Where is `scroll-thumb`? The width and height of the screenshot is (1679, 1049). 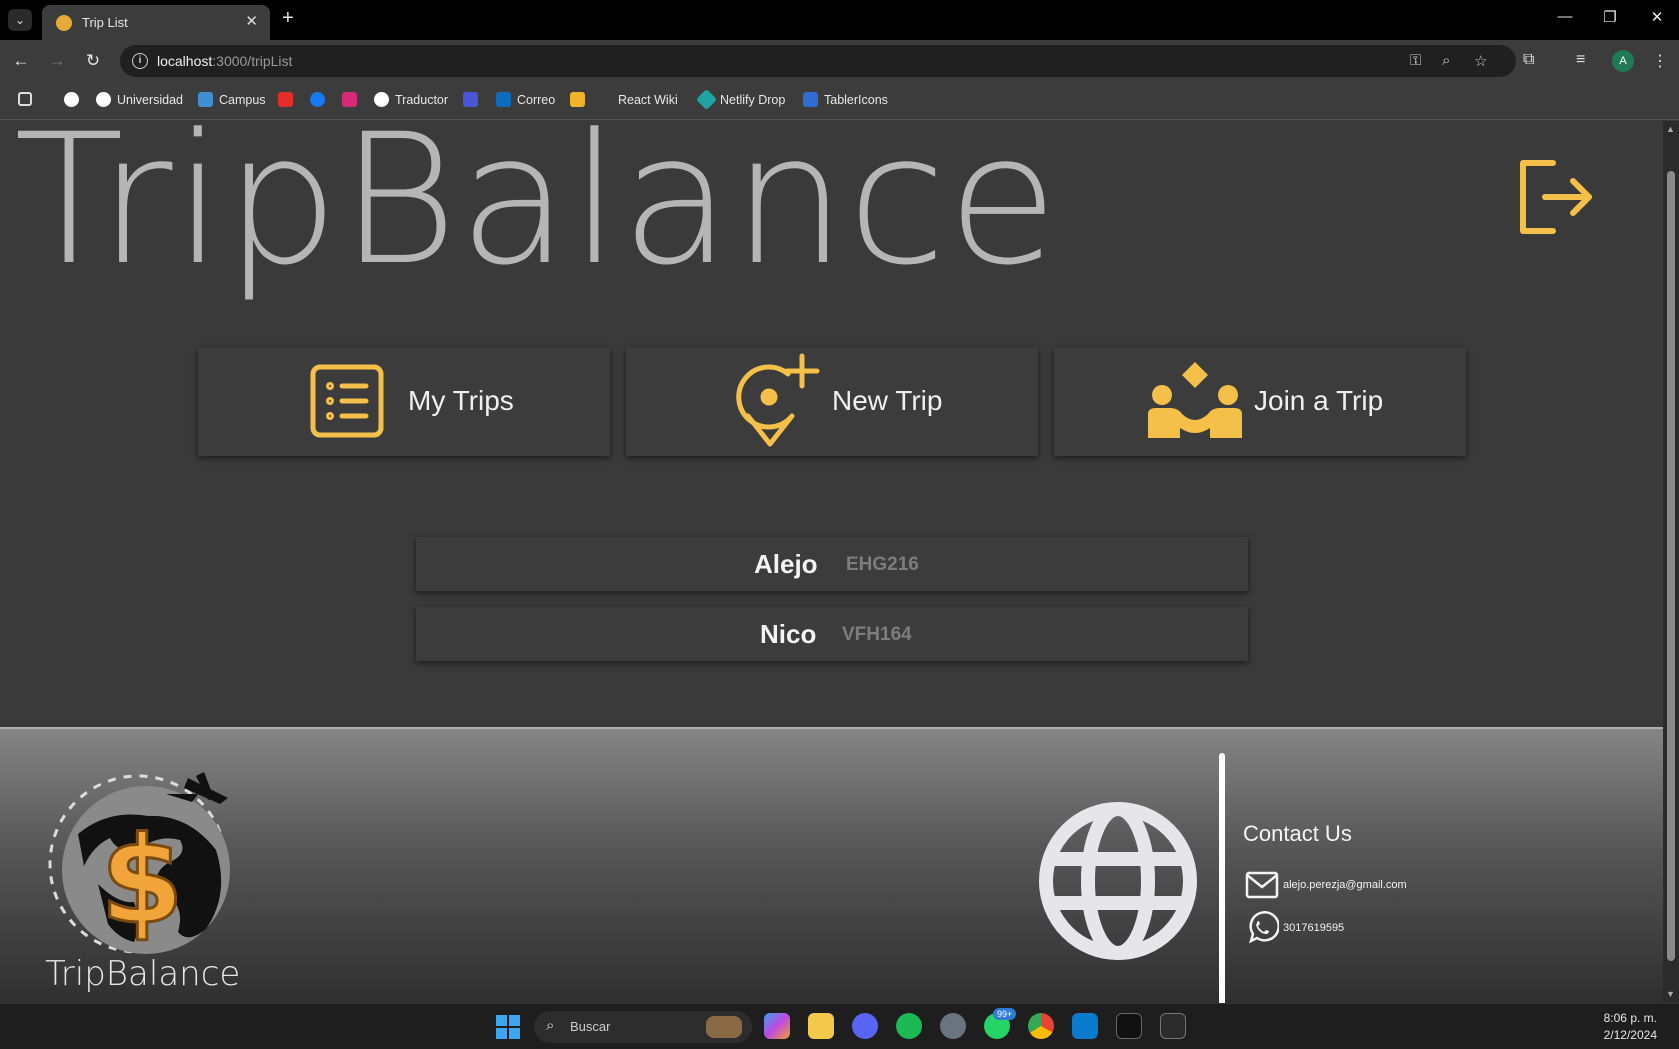 scroll-thumb is located at coordinates (1671, 566).